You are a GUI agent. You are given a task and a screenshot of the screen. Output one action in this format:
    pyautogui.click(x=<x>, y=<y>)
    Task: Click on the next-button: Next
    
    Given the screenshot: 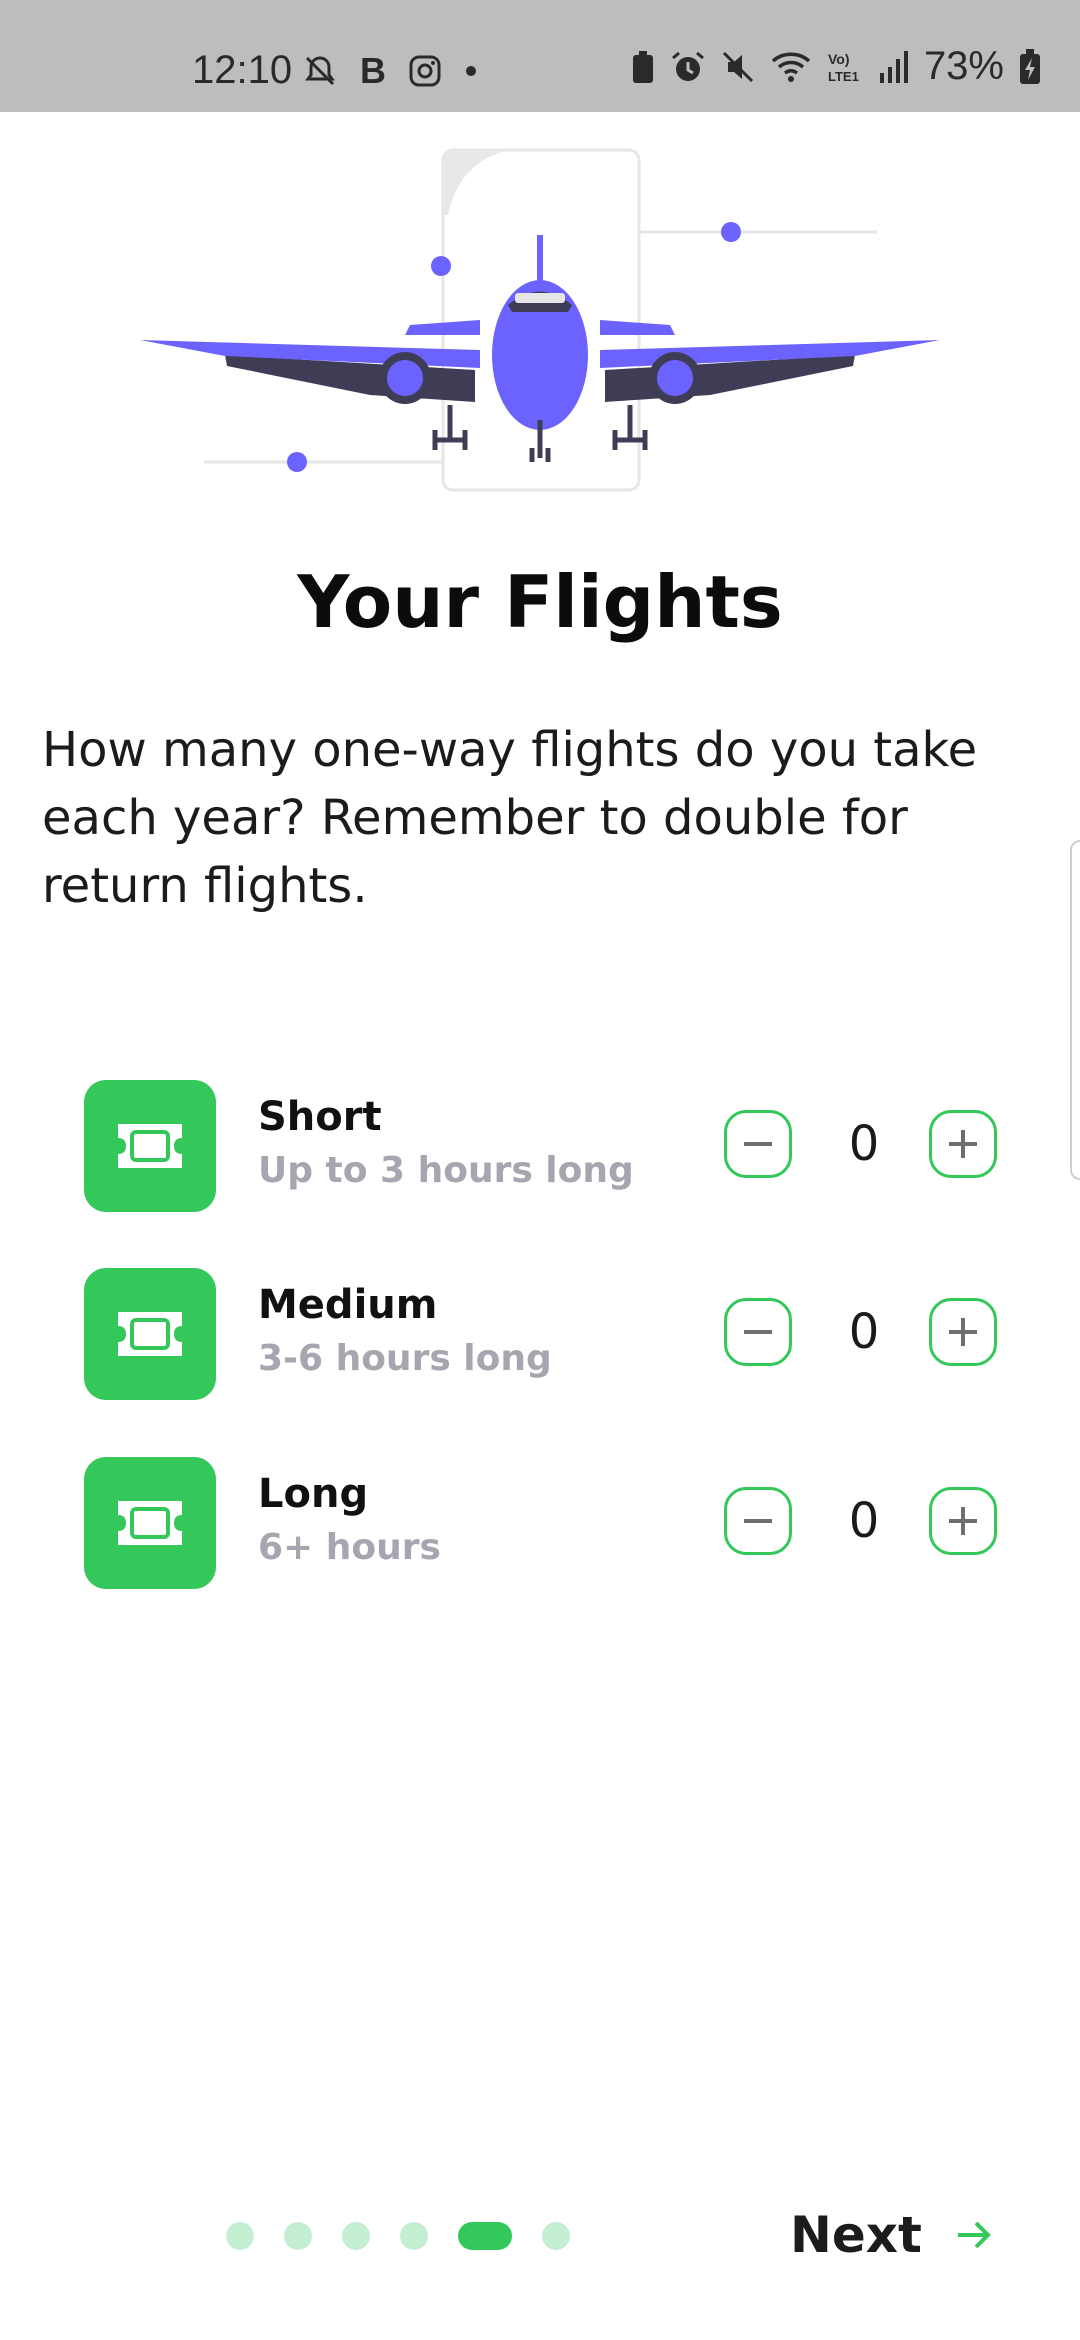 What is the action you would take?
    pyautogui.click(x=893, y=2235)
    